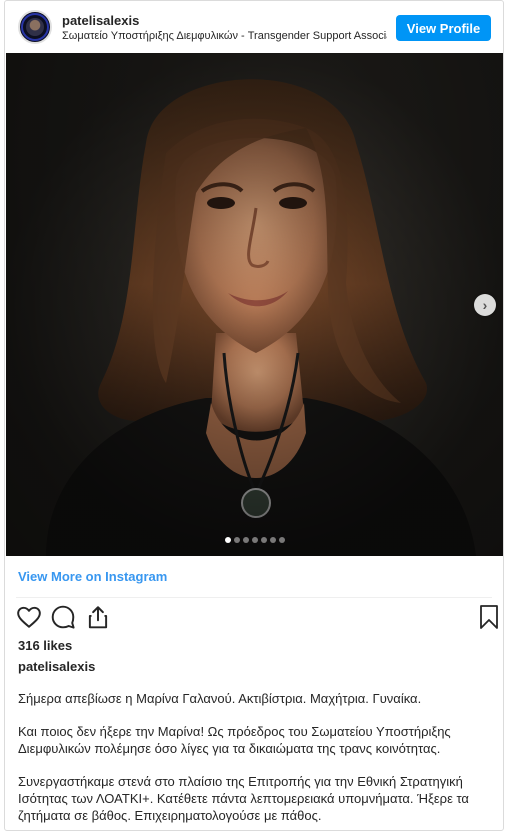 The width and height of the screenshot is (507, 831). What do you see at coordinates (254, 597) in the screenshot?
I see `divider` at bounding box center [254, 597].